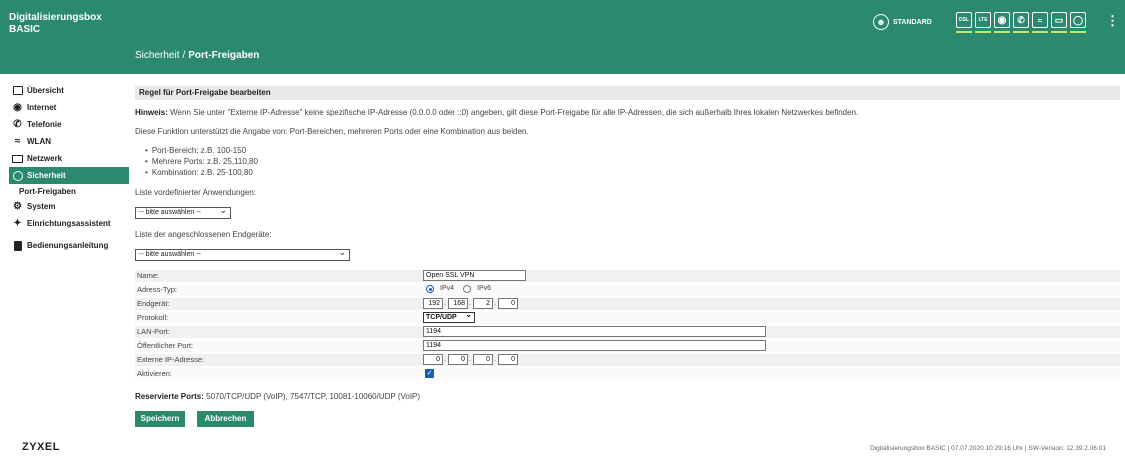 The width and height of the screenshot is (1125, 462). Describe the element at coordinates (594, 331) in the screenshot. I see `lan-port-field: 1194` at that location.